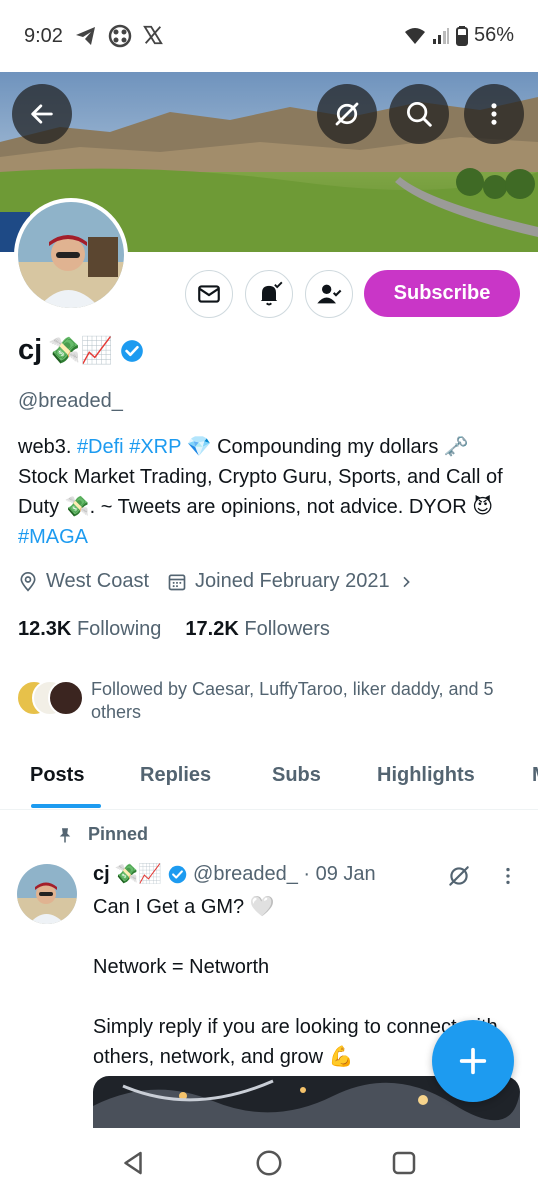 This screenshot has height=1199, width=538. I want to click on location-item: West Coast, so click(83, 581).